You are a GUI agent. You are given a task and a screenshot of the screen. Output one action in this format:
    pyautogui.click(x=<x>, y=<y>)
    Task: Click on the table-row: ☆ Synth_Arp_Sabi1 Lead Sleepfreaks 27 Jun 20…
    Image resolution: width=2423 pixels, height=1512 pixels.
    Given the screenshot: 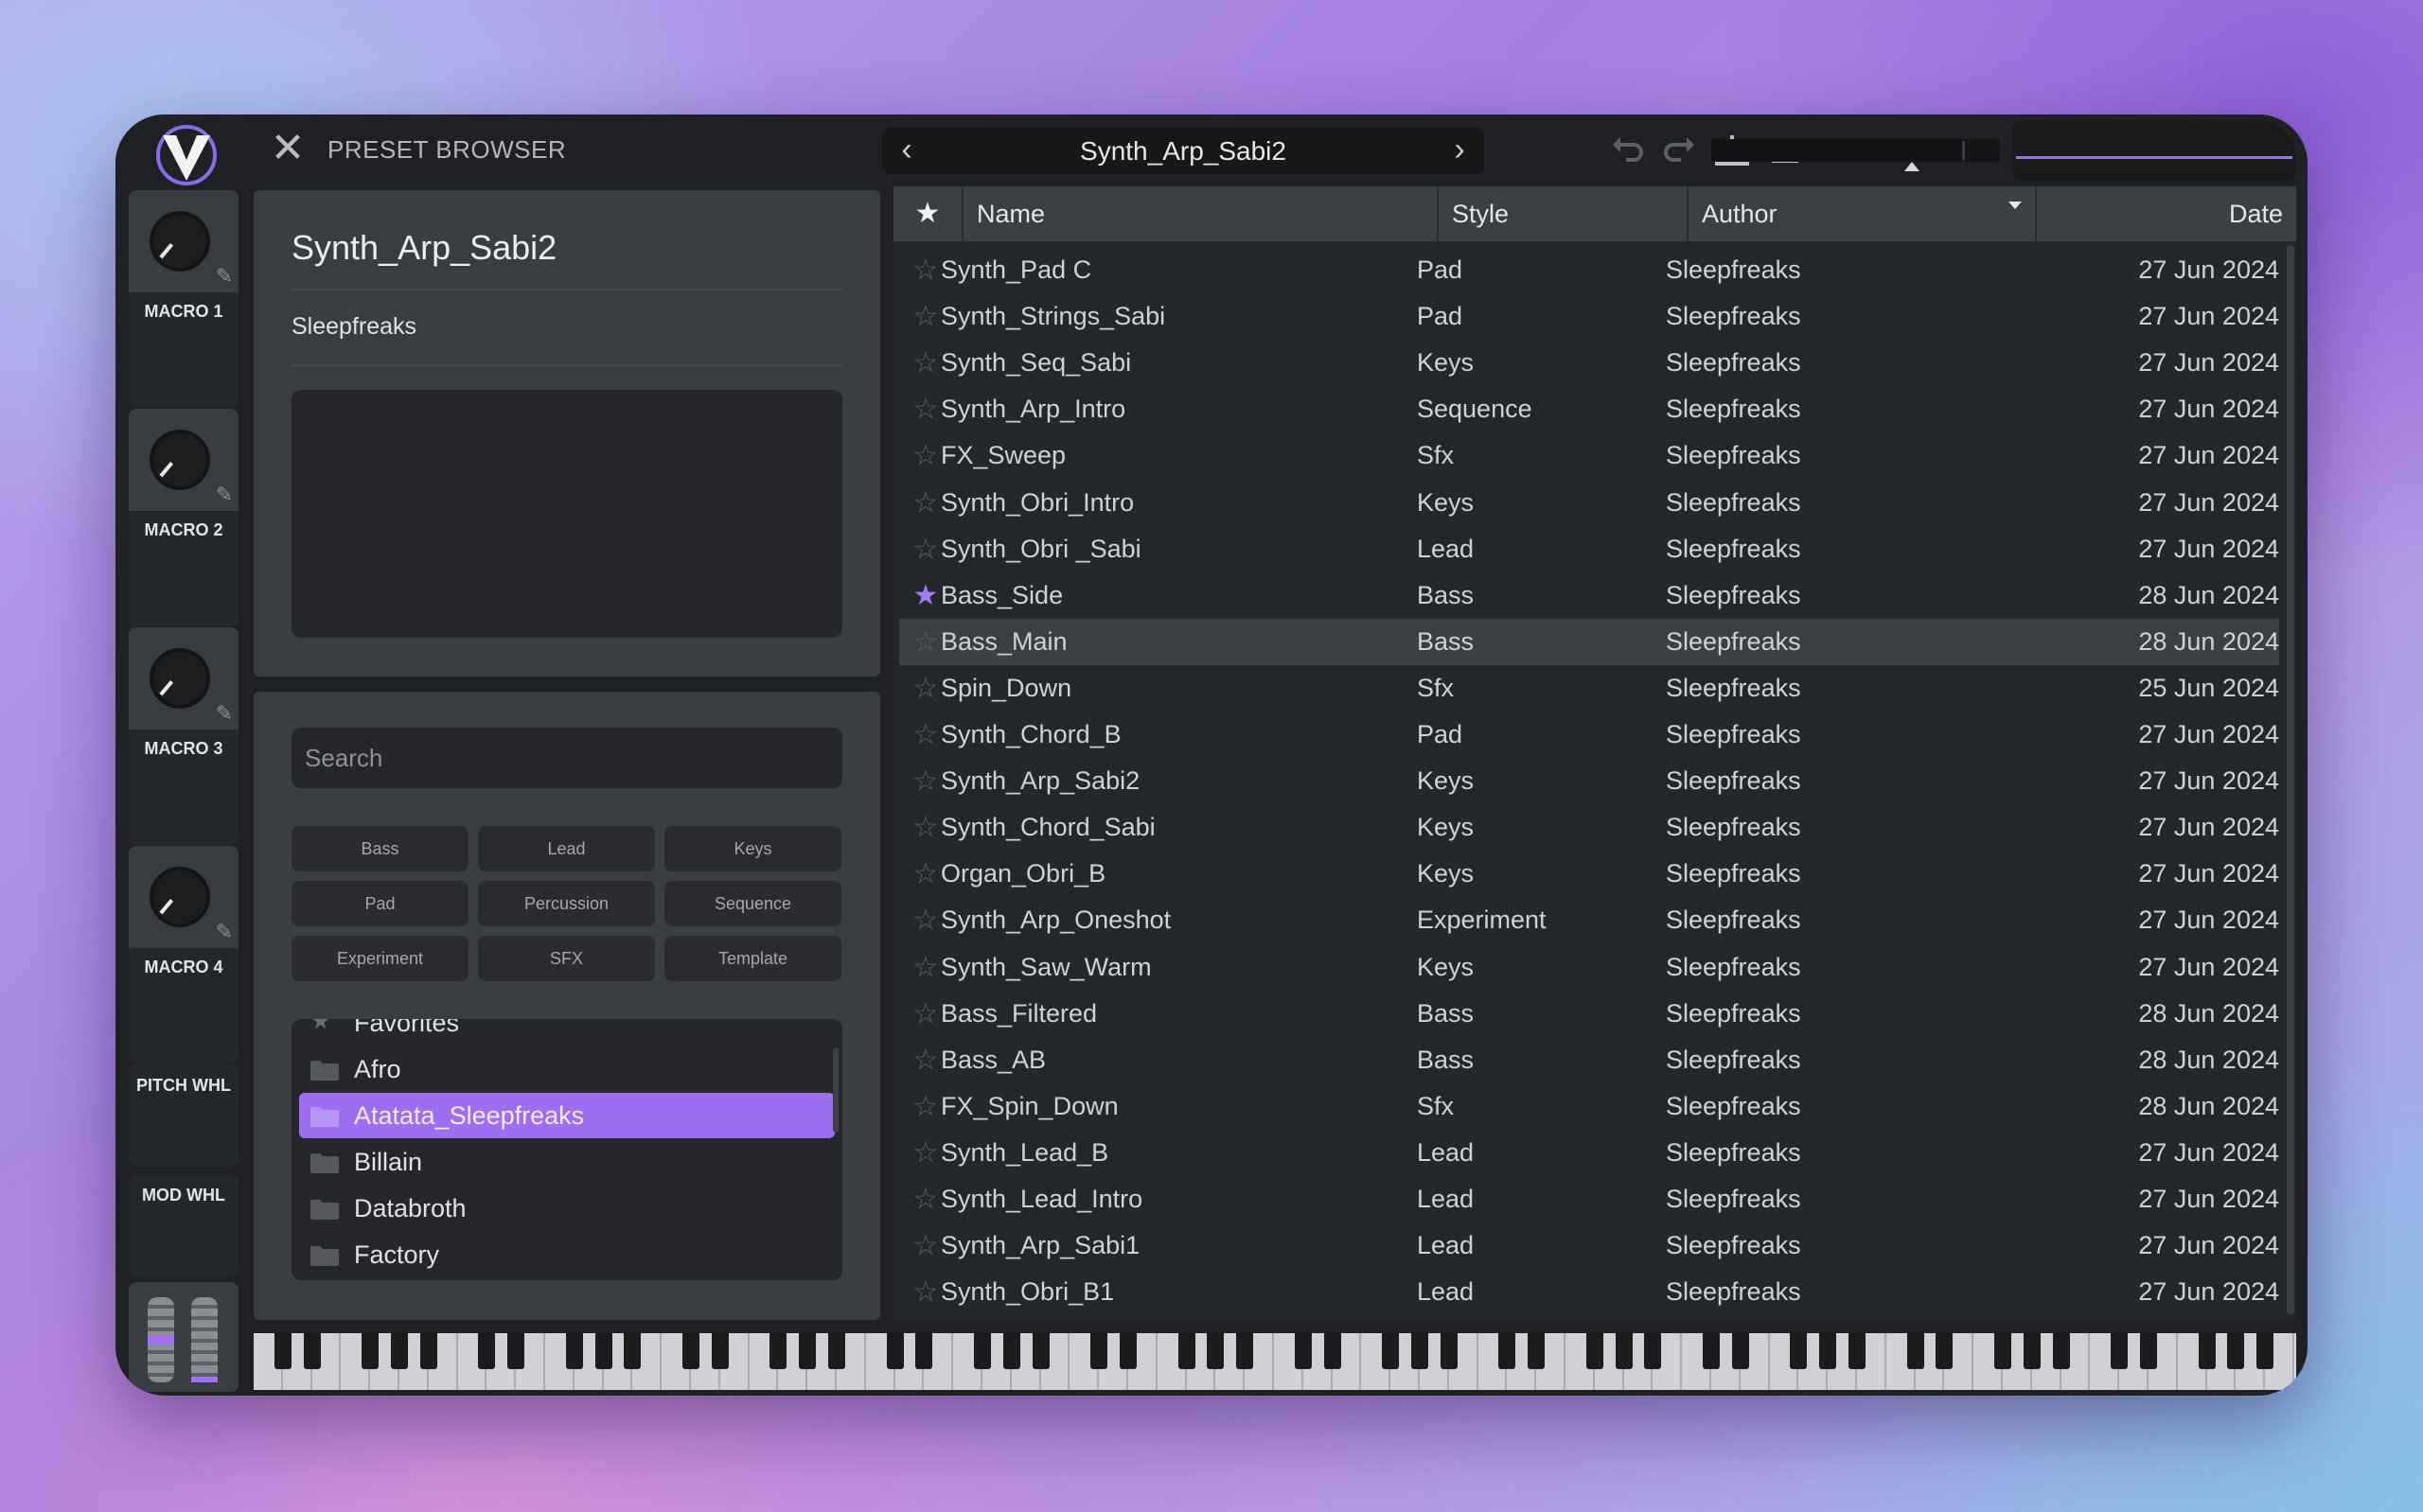 What is the action you would take?
    pyautogui.click(x=1589, y=1245)
    